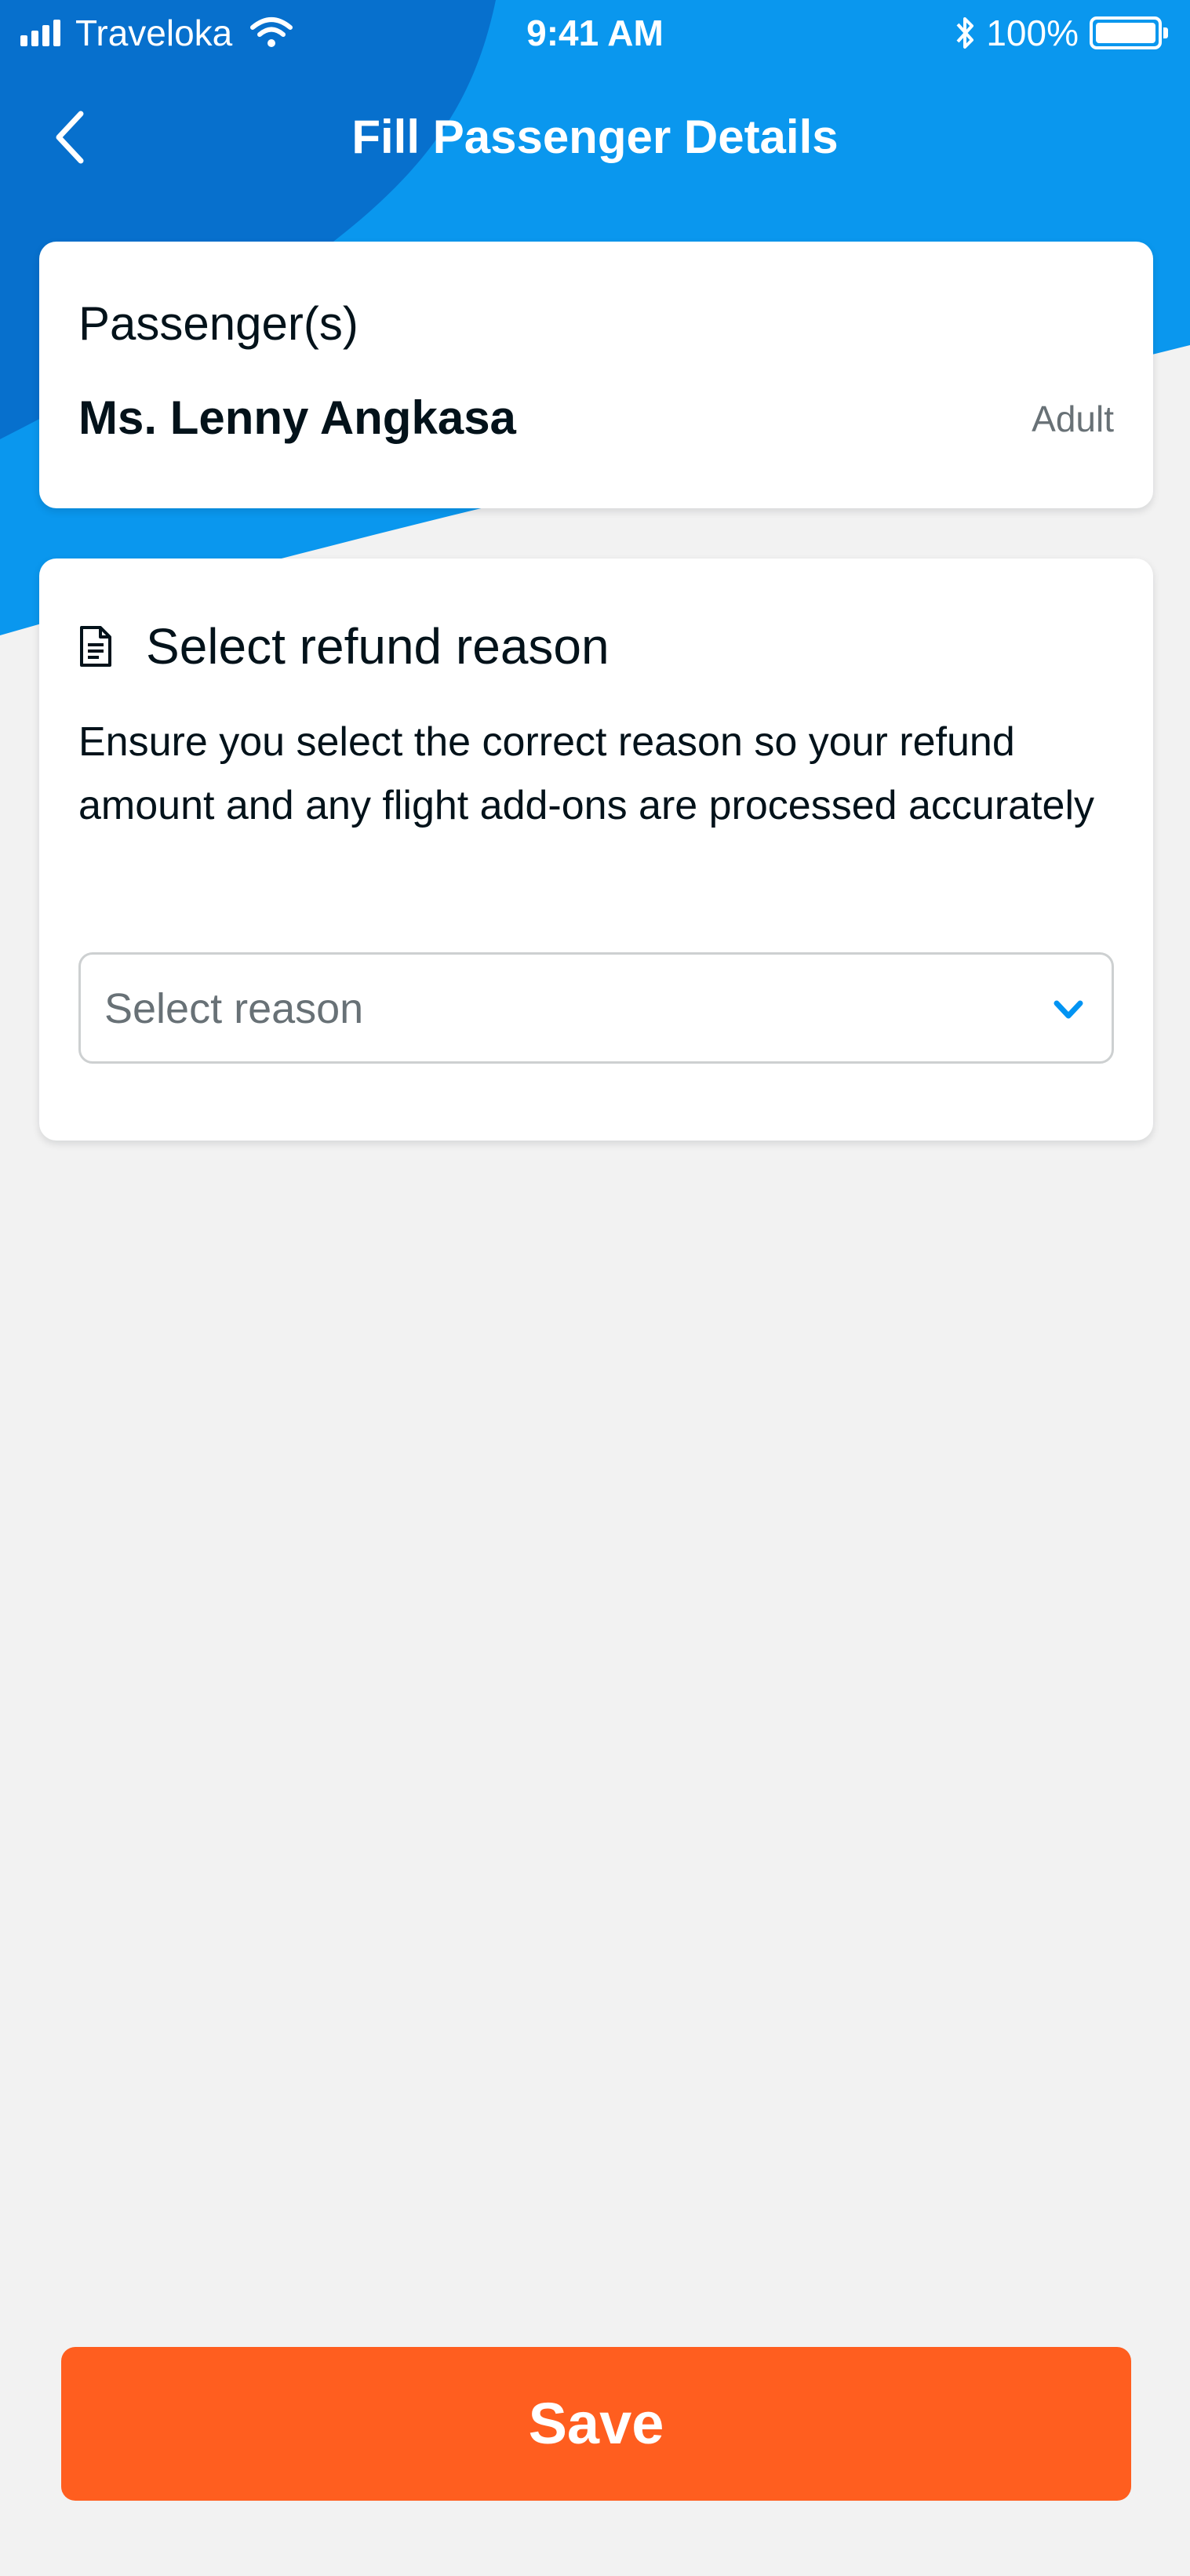 Image resolution: width=1190 pixels, height=2576 pixels. What do you see at coordinates (596, 1008) in the screenshot?
I see `refund-reason-select: Select reason` at bounding box center [596, 1008].